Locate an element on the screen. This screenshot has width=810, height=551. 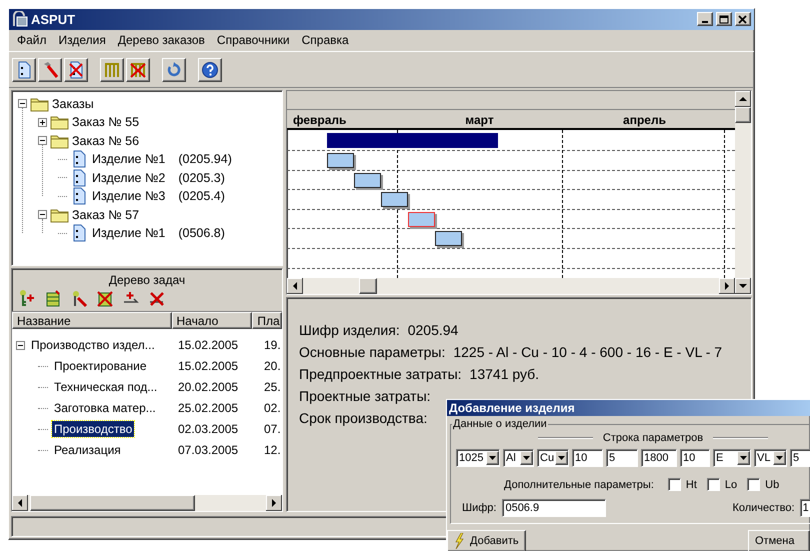
table-cell-text: 25. is located at coordinates (272, 387).